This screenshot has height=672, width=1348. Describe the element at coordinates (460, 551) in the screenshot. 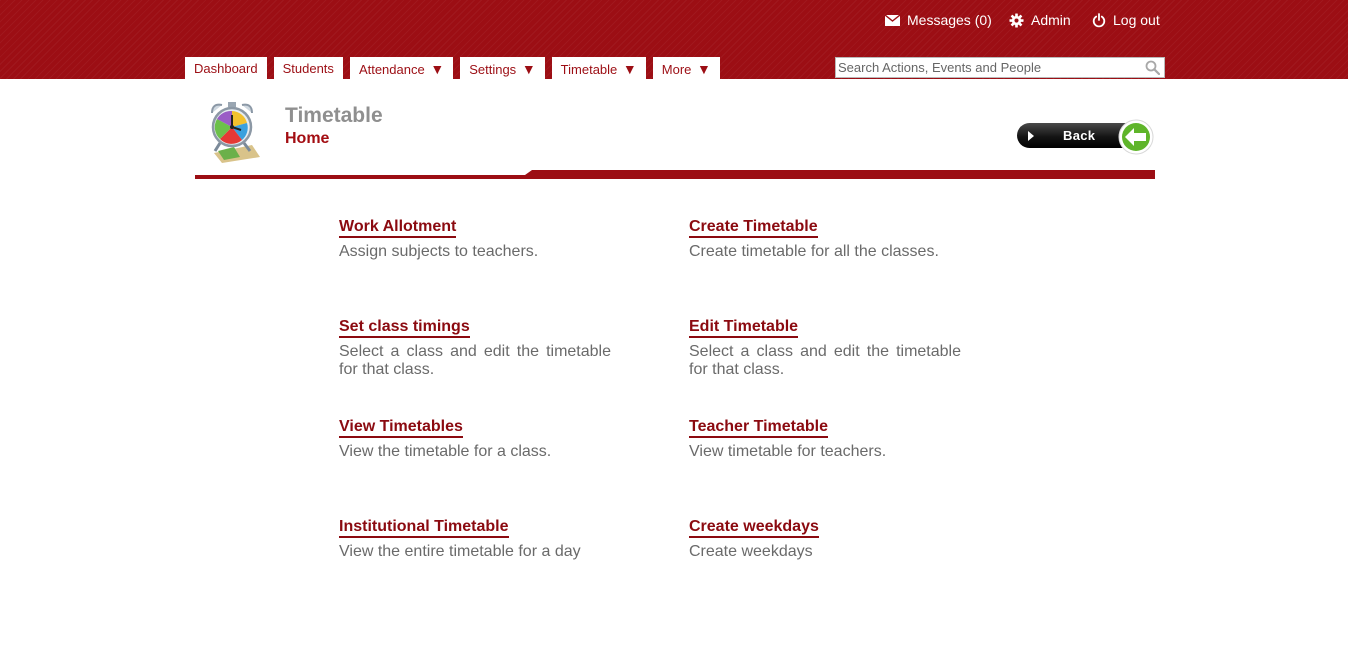

I see `item-description: View the entire timetable for a day` at that location.